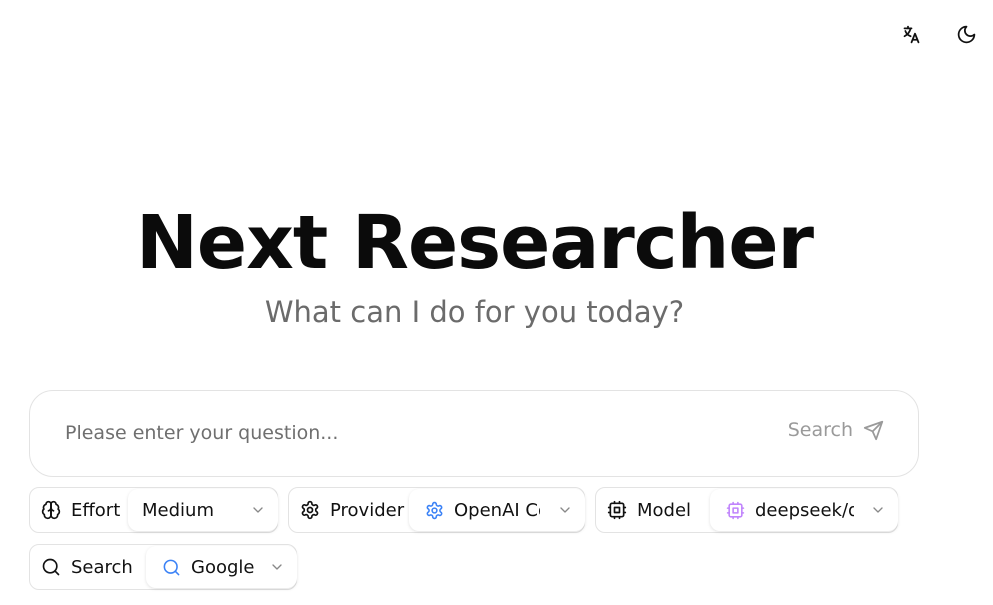  I want to click on search-engine-label: Search, so click(81, 567).